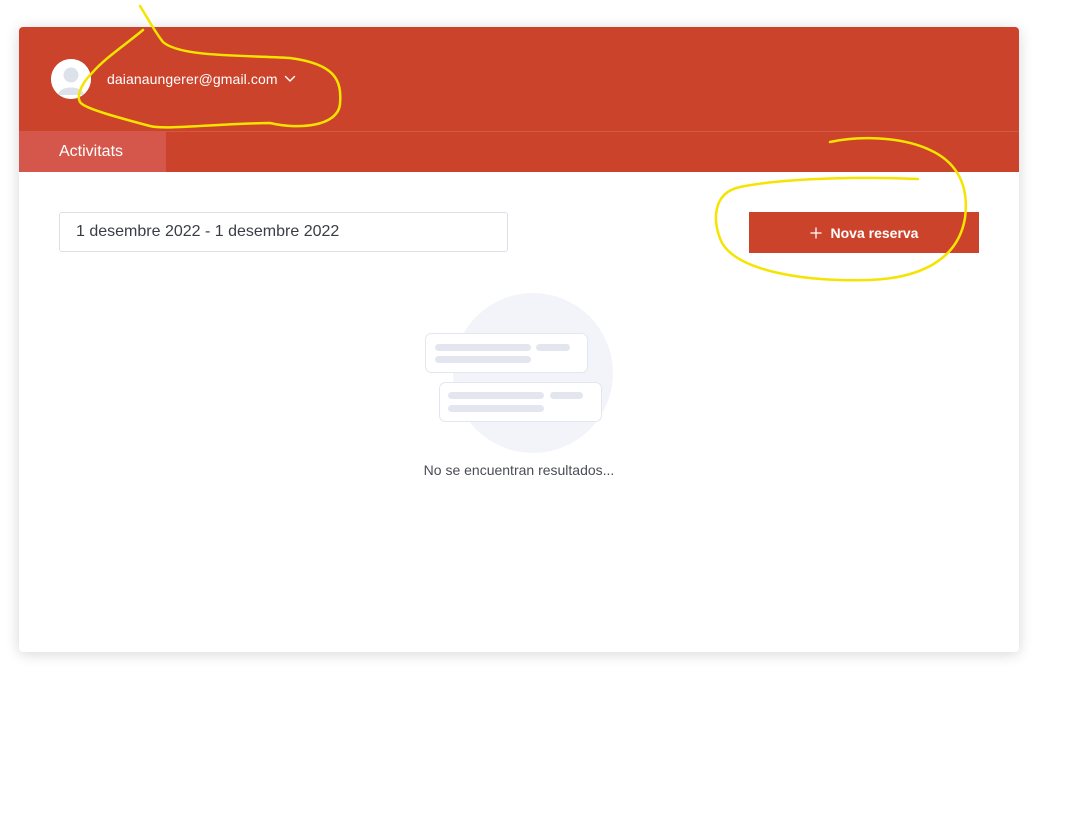  I want to click on date-range-picker: 1 desembre 2022 - 1 desembre 2022, so click(283, 232).